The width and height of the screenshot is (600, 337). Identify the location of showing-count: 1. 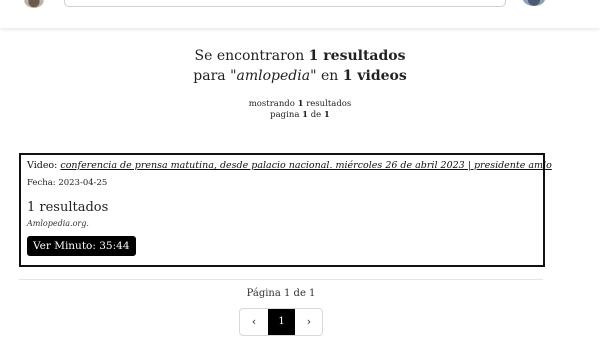
(300, 104).